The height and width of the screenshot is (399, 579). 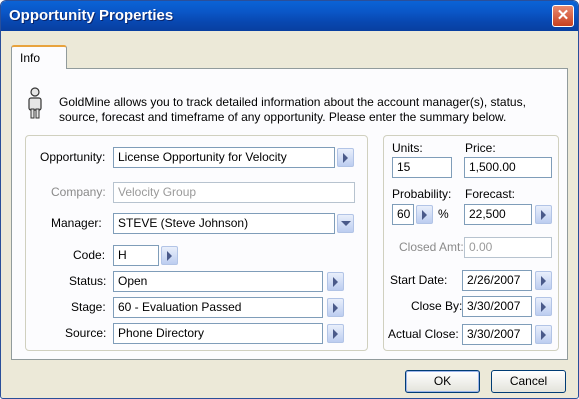 What do you see at coordinates (88, 281) in the screenshot?
I see `status-label: Status:` at bounding box center [88, 281].